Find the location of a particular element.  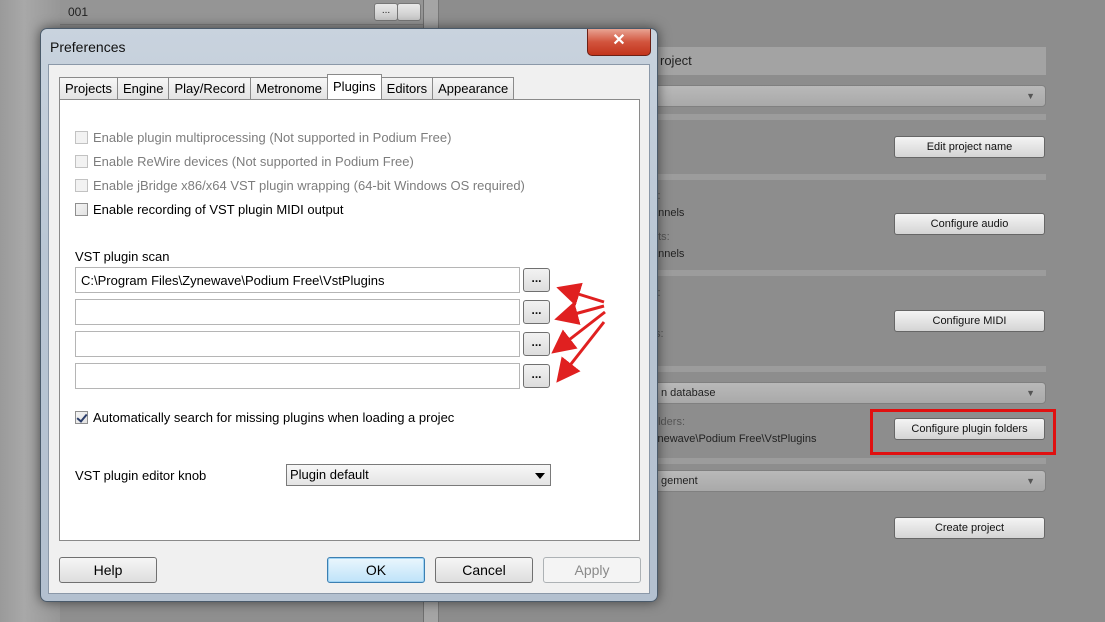

close-button: ✕ is located at coordinates (619, 42).